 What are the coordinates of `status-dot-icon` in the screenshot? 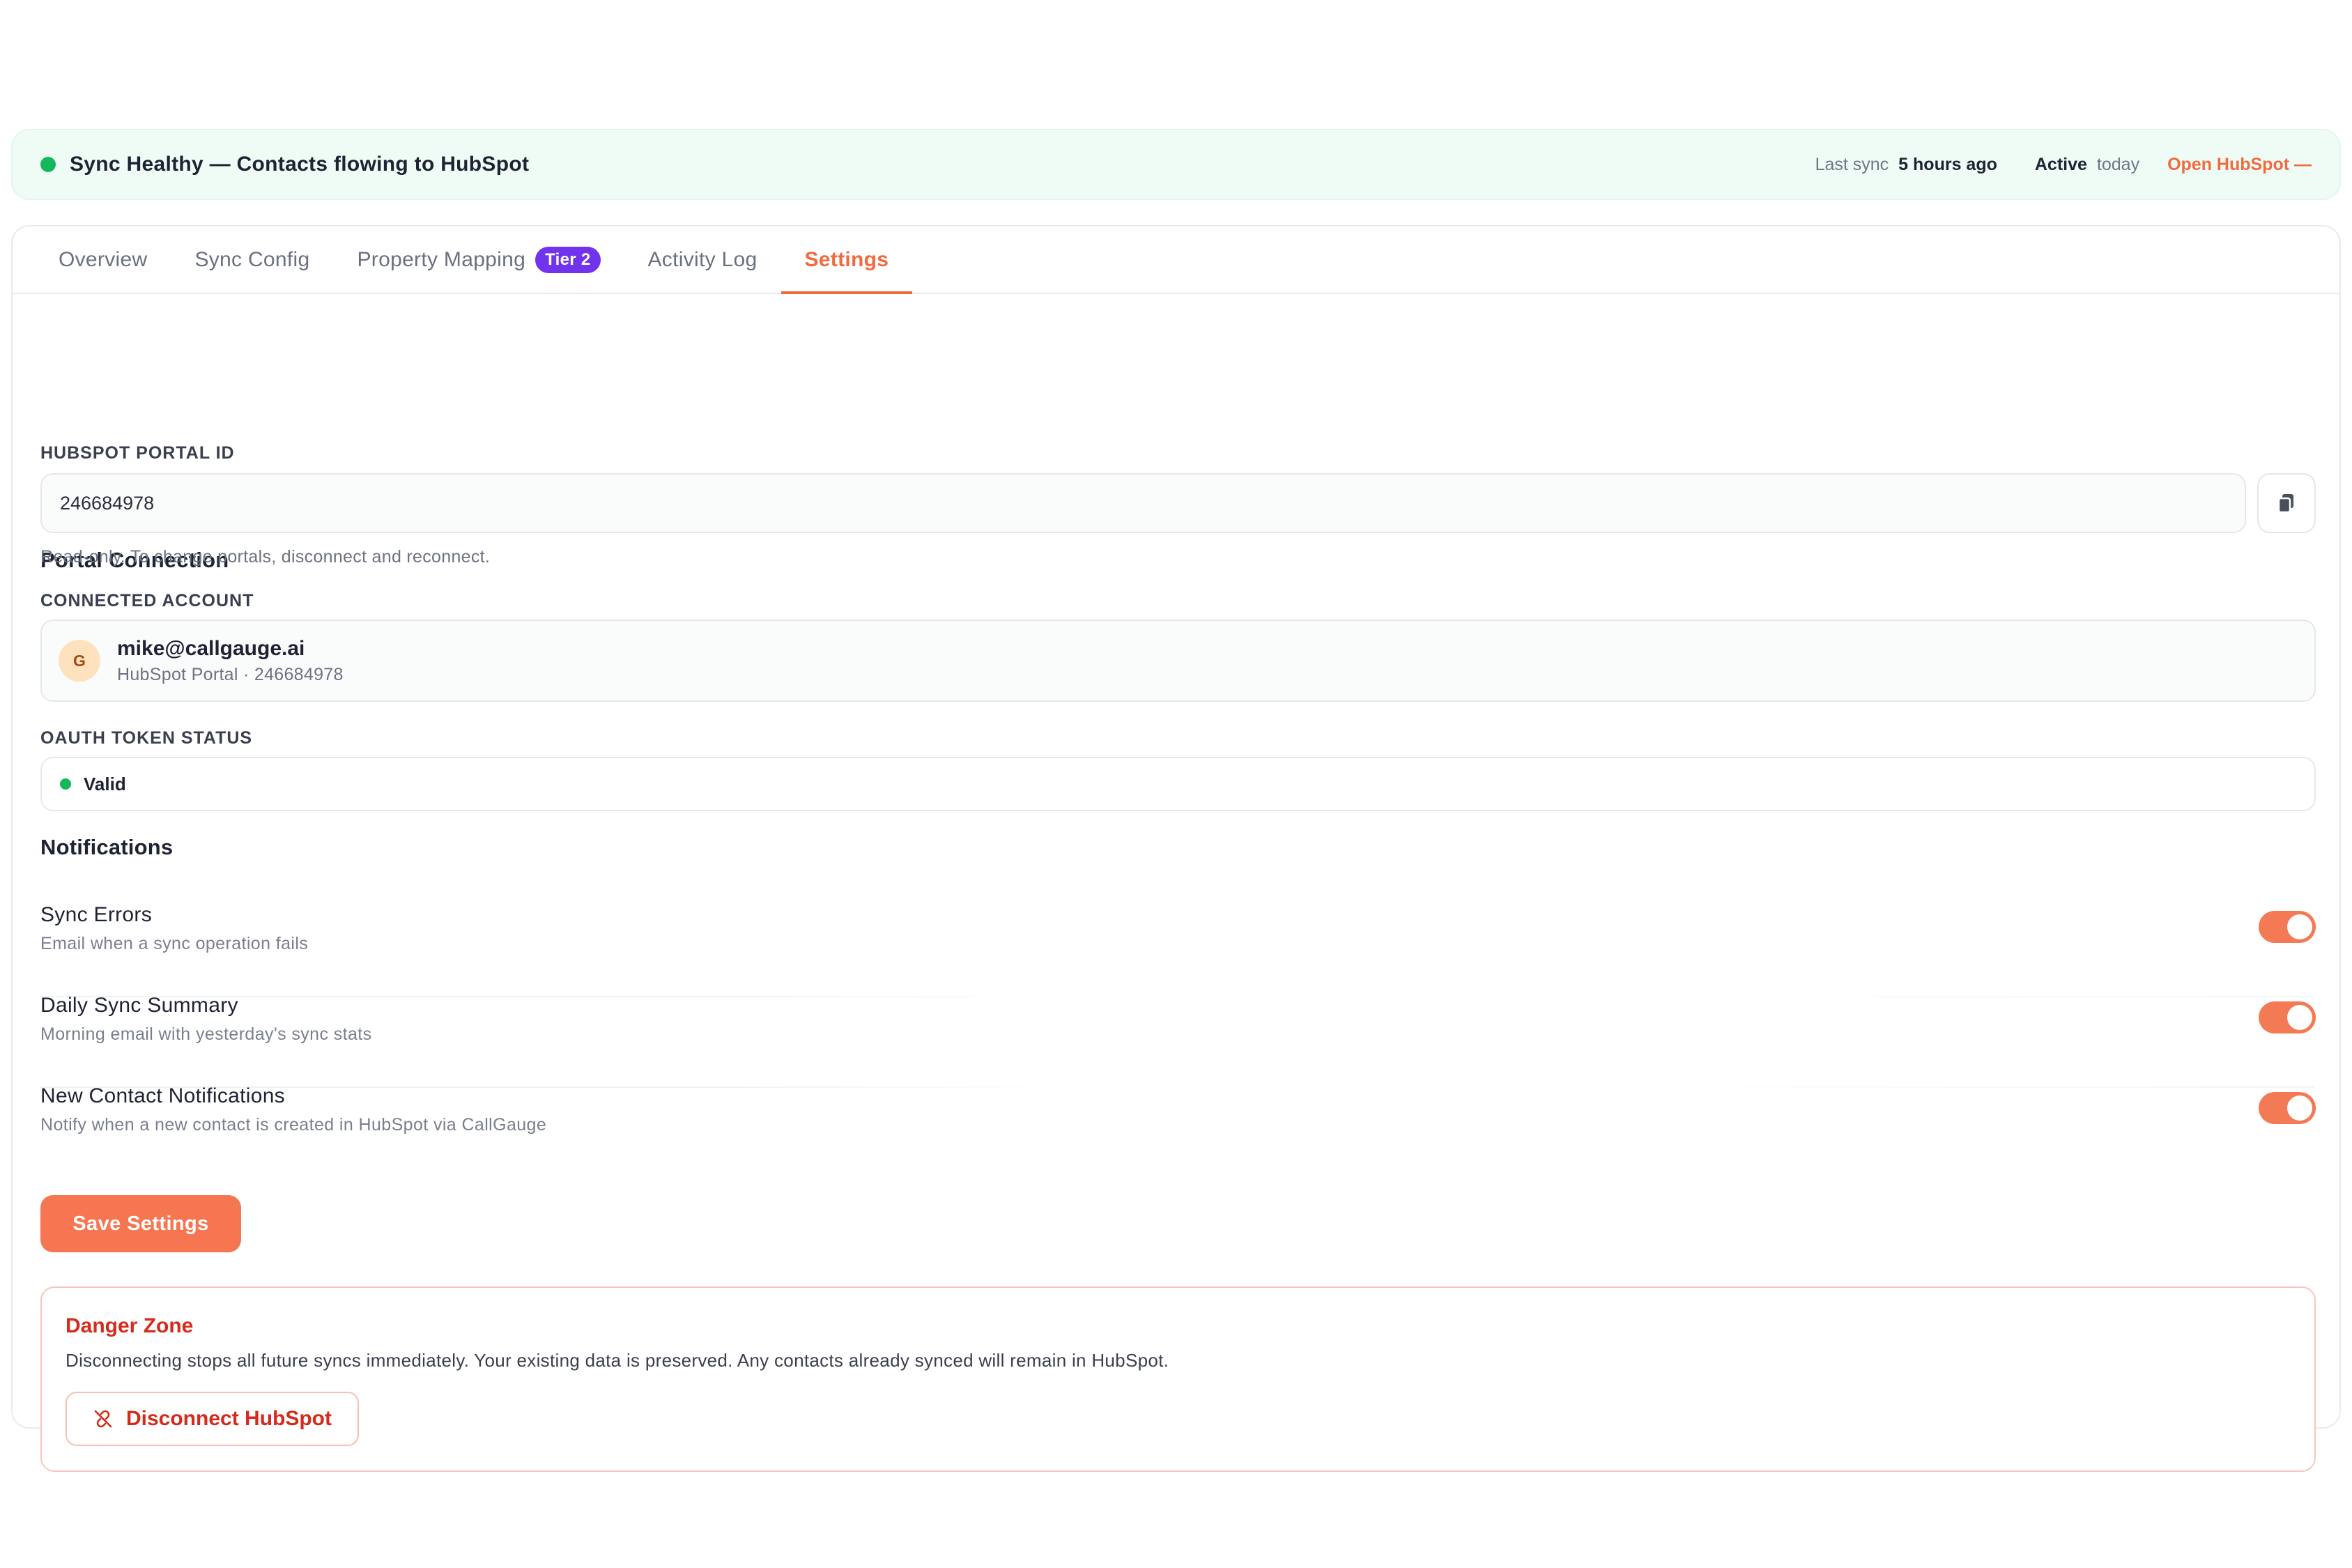 It's located at (48, 164).